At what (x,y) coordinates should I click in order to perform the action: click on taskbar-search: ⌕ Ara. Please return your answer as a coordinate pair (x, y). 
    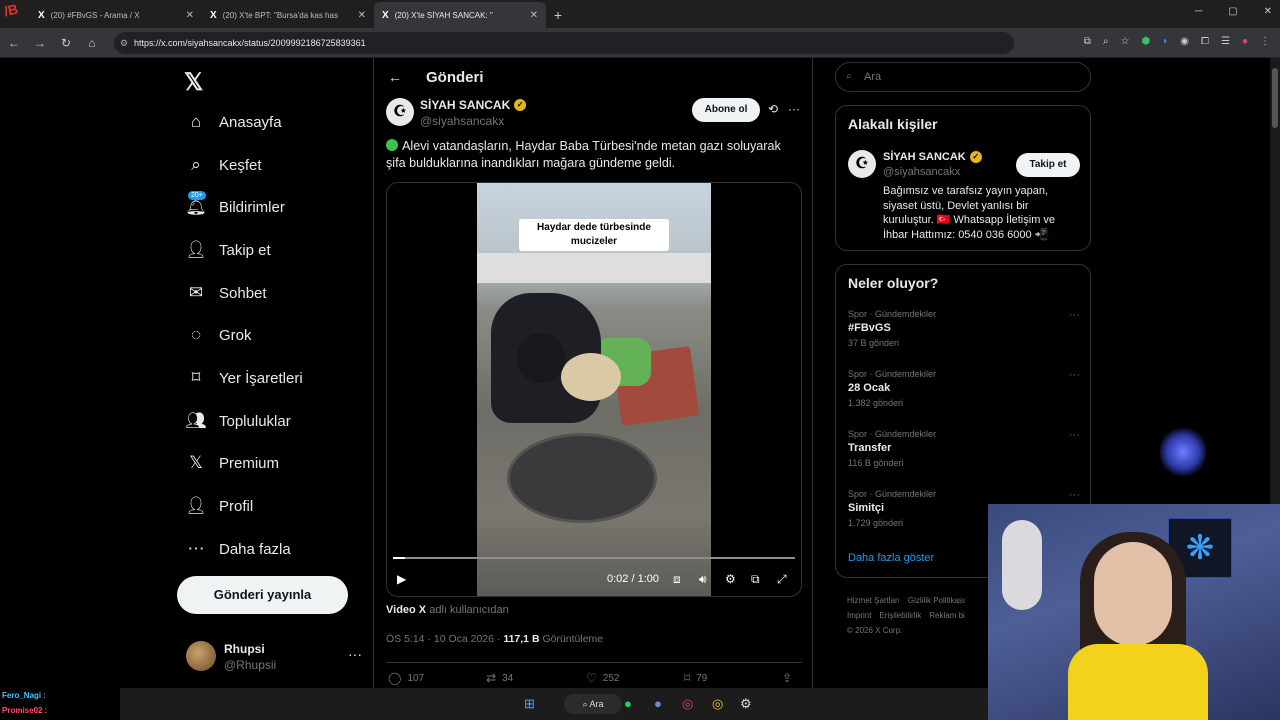
    Looking at the image, I should click on (593, 704).